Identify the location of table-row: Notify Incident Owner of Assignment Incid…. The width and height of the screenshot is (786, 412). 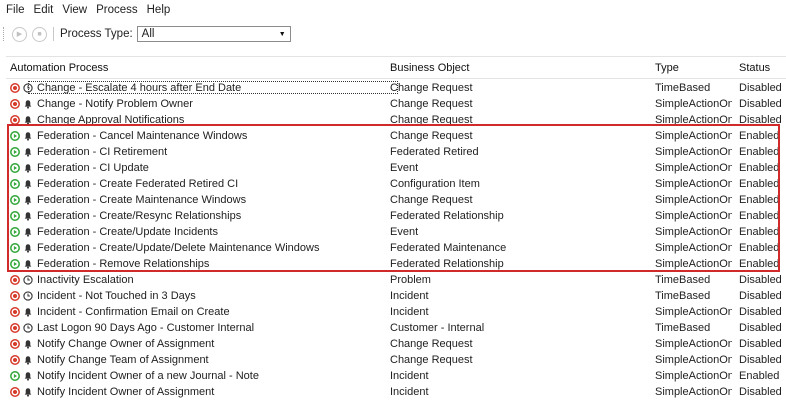
(396, 392).